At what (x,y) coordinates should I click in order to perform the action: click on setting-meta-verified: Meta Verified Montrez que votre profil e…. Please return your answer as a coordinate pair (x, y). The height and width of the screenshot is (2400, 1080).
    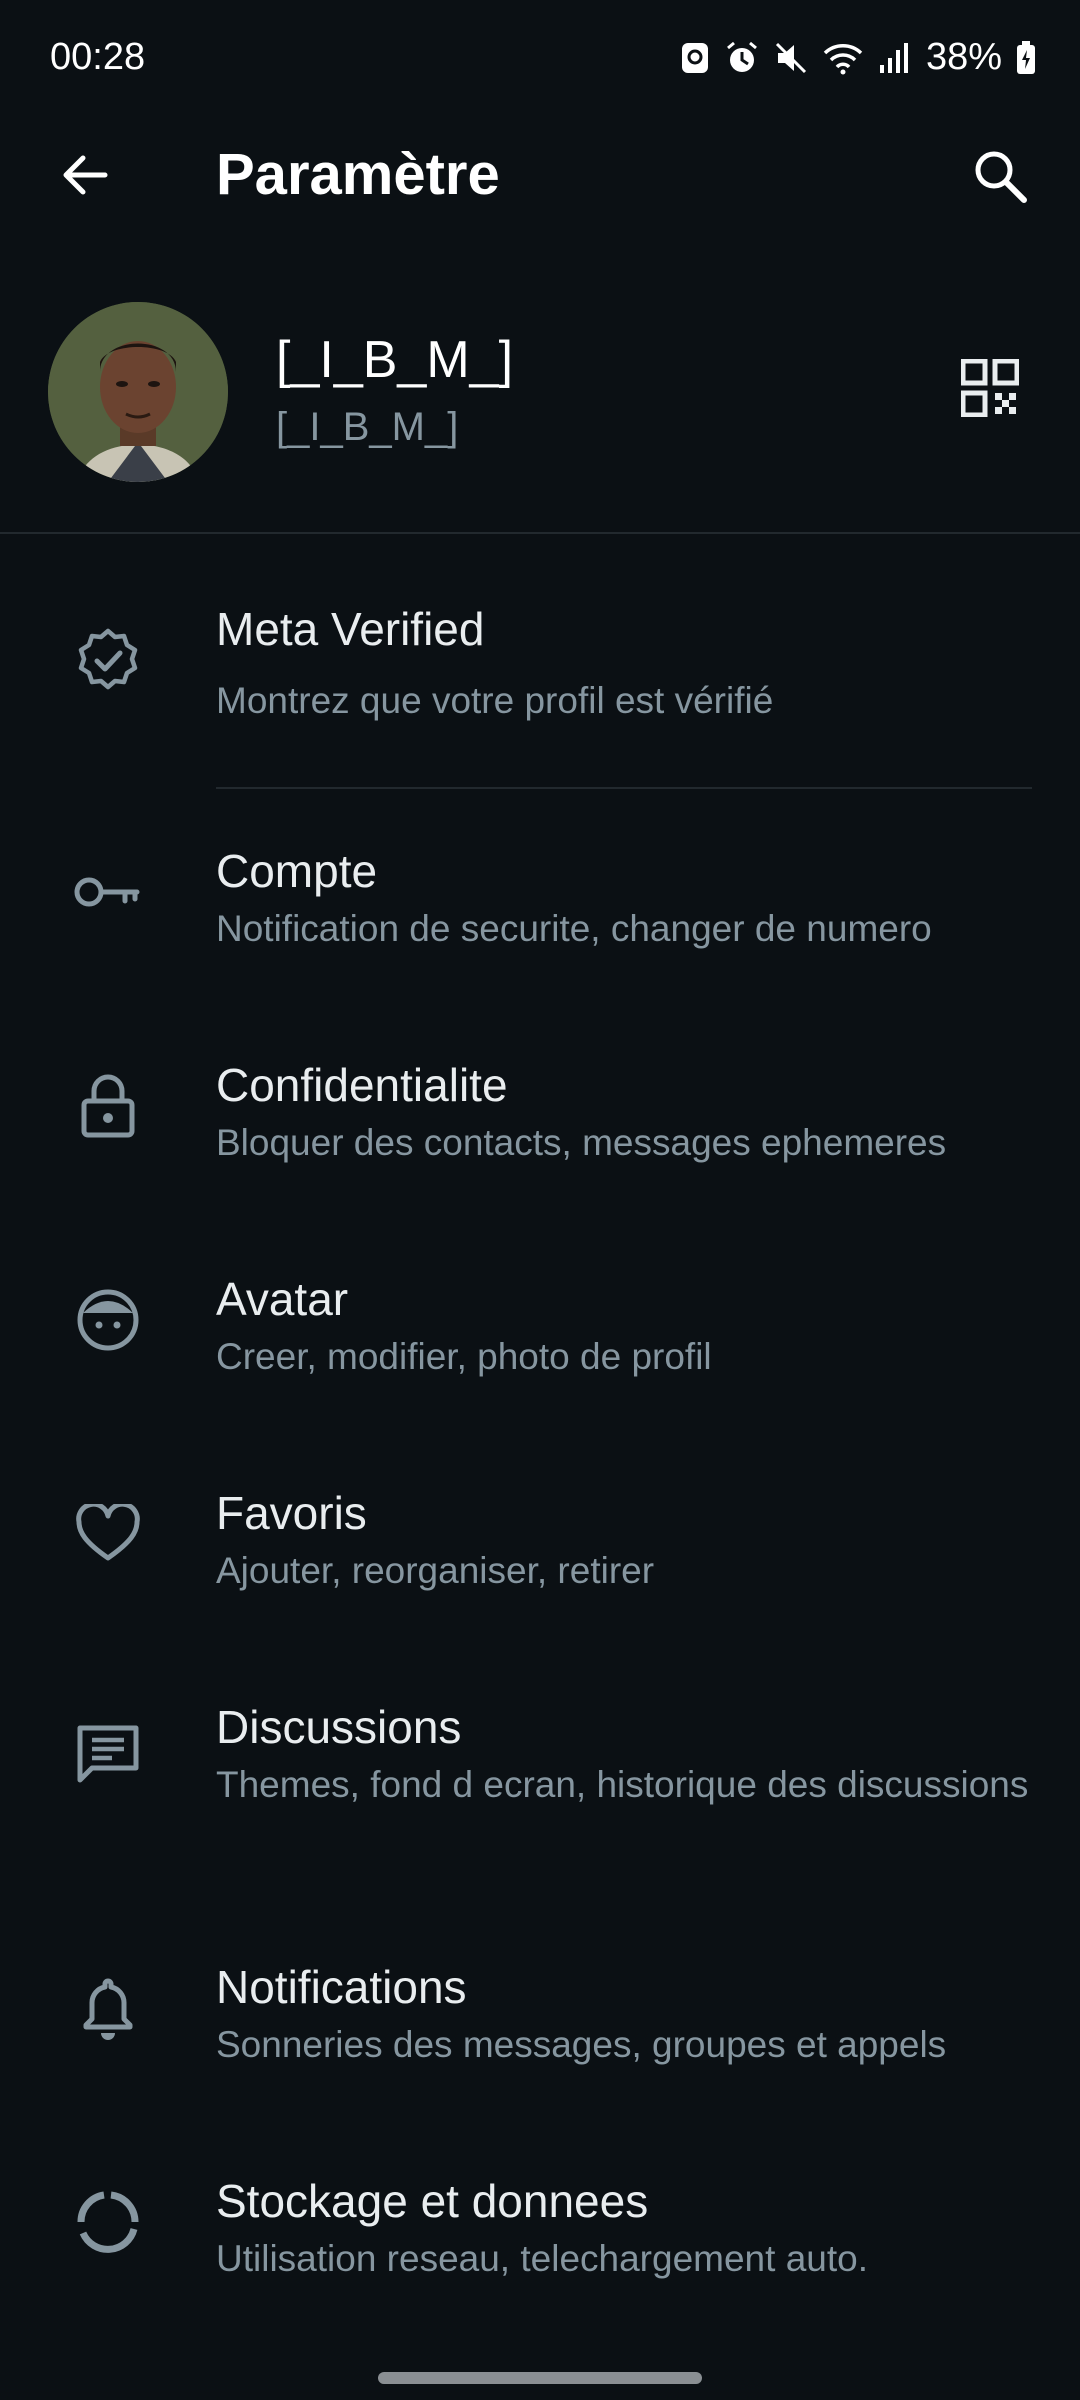
    Looking at the image, I should click on (540, 680).